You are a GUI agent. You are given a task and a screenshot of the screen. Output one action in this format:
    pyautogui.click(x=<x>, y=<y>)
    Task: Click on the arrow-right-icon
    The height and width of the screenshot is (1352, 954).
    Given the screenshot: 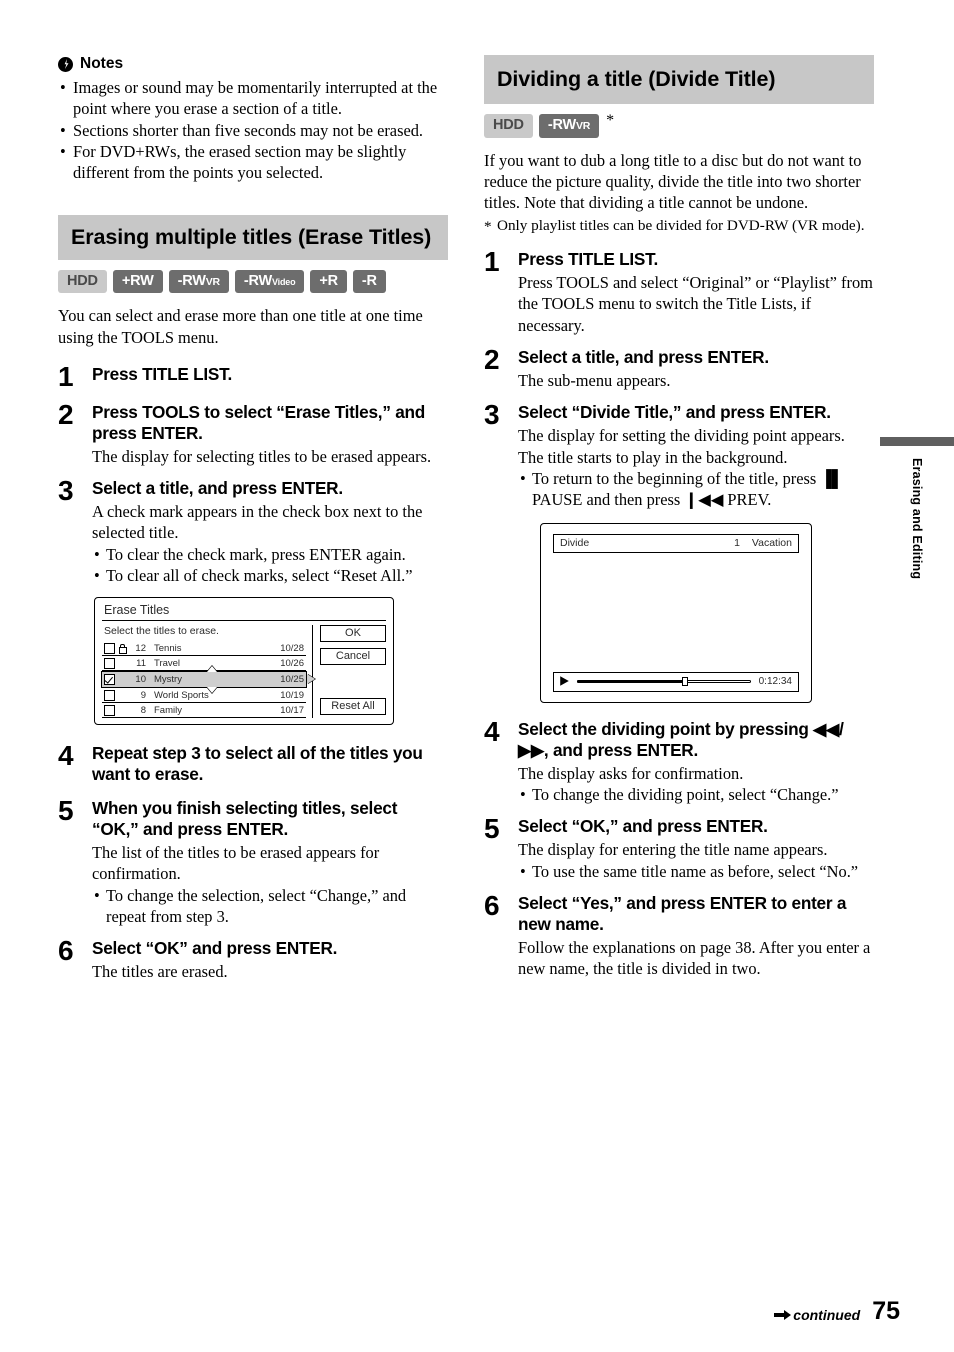 What is the action you would take?
    pyautogui.click(x=783, y=1315)
    